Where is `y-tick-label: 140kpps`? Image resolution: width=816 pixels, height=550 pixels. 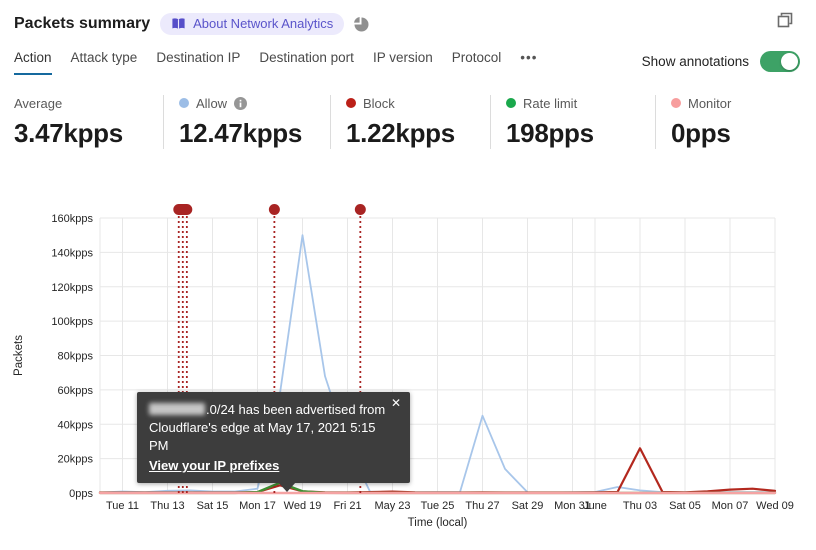 y-tick-label: 140kpps is located at coordinates (72, 253).